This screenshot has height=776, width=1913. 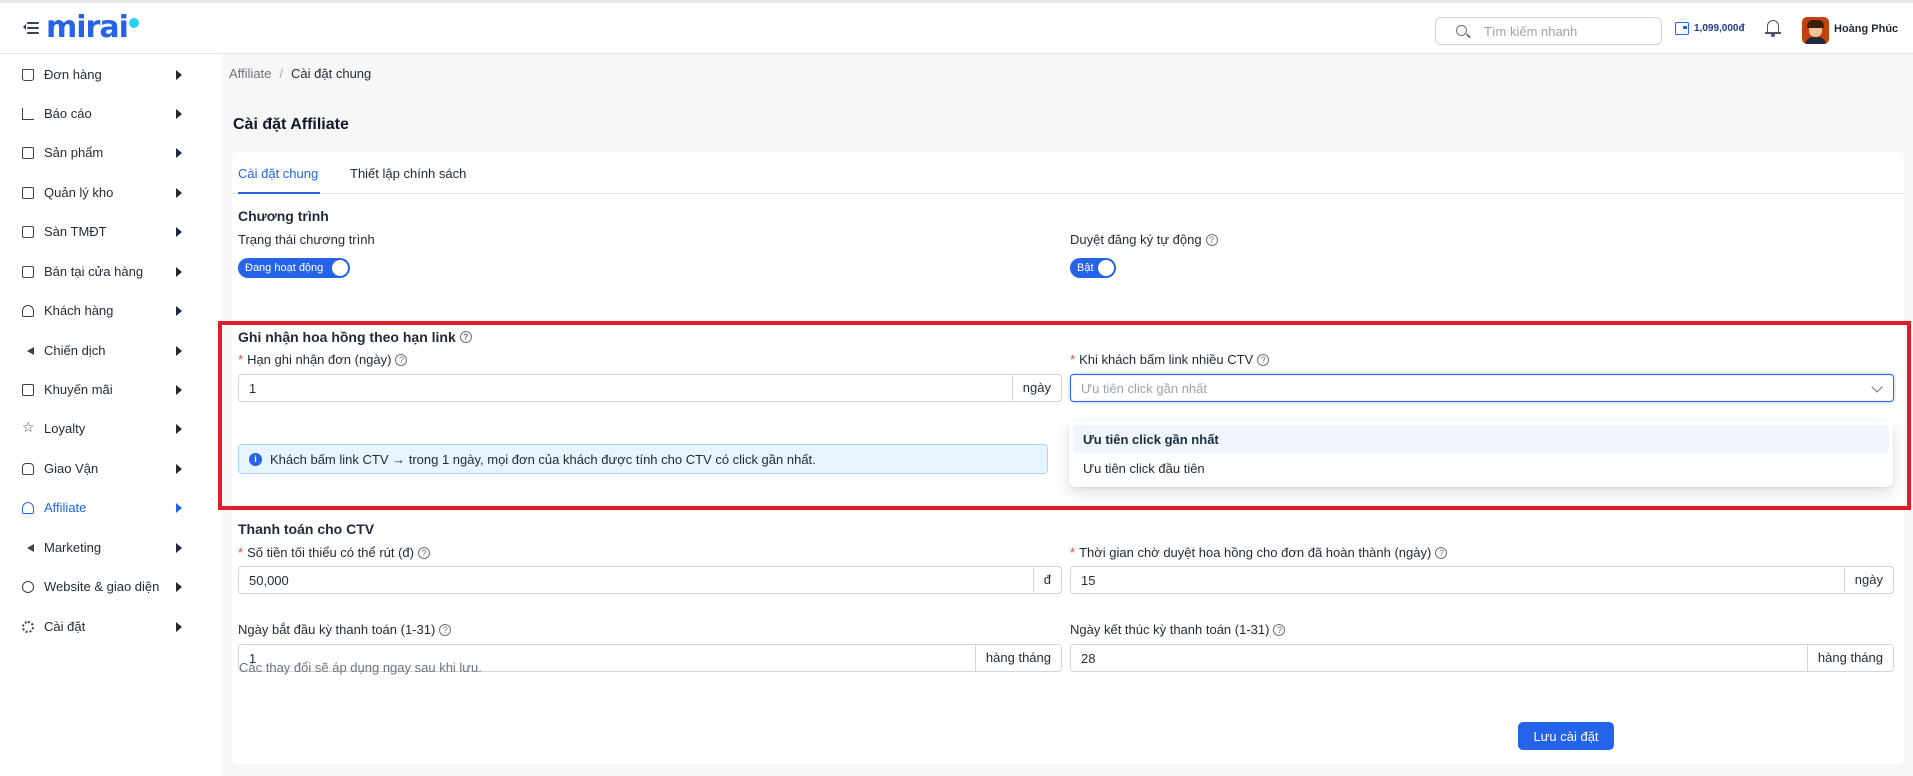 I want to click on sidebar-item-affiliate: Affiliate, so click(x=100, y=508).